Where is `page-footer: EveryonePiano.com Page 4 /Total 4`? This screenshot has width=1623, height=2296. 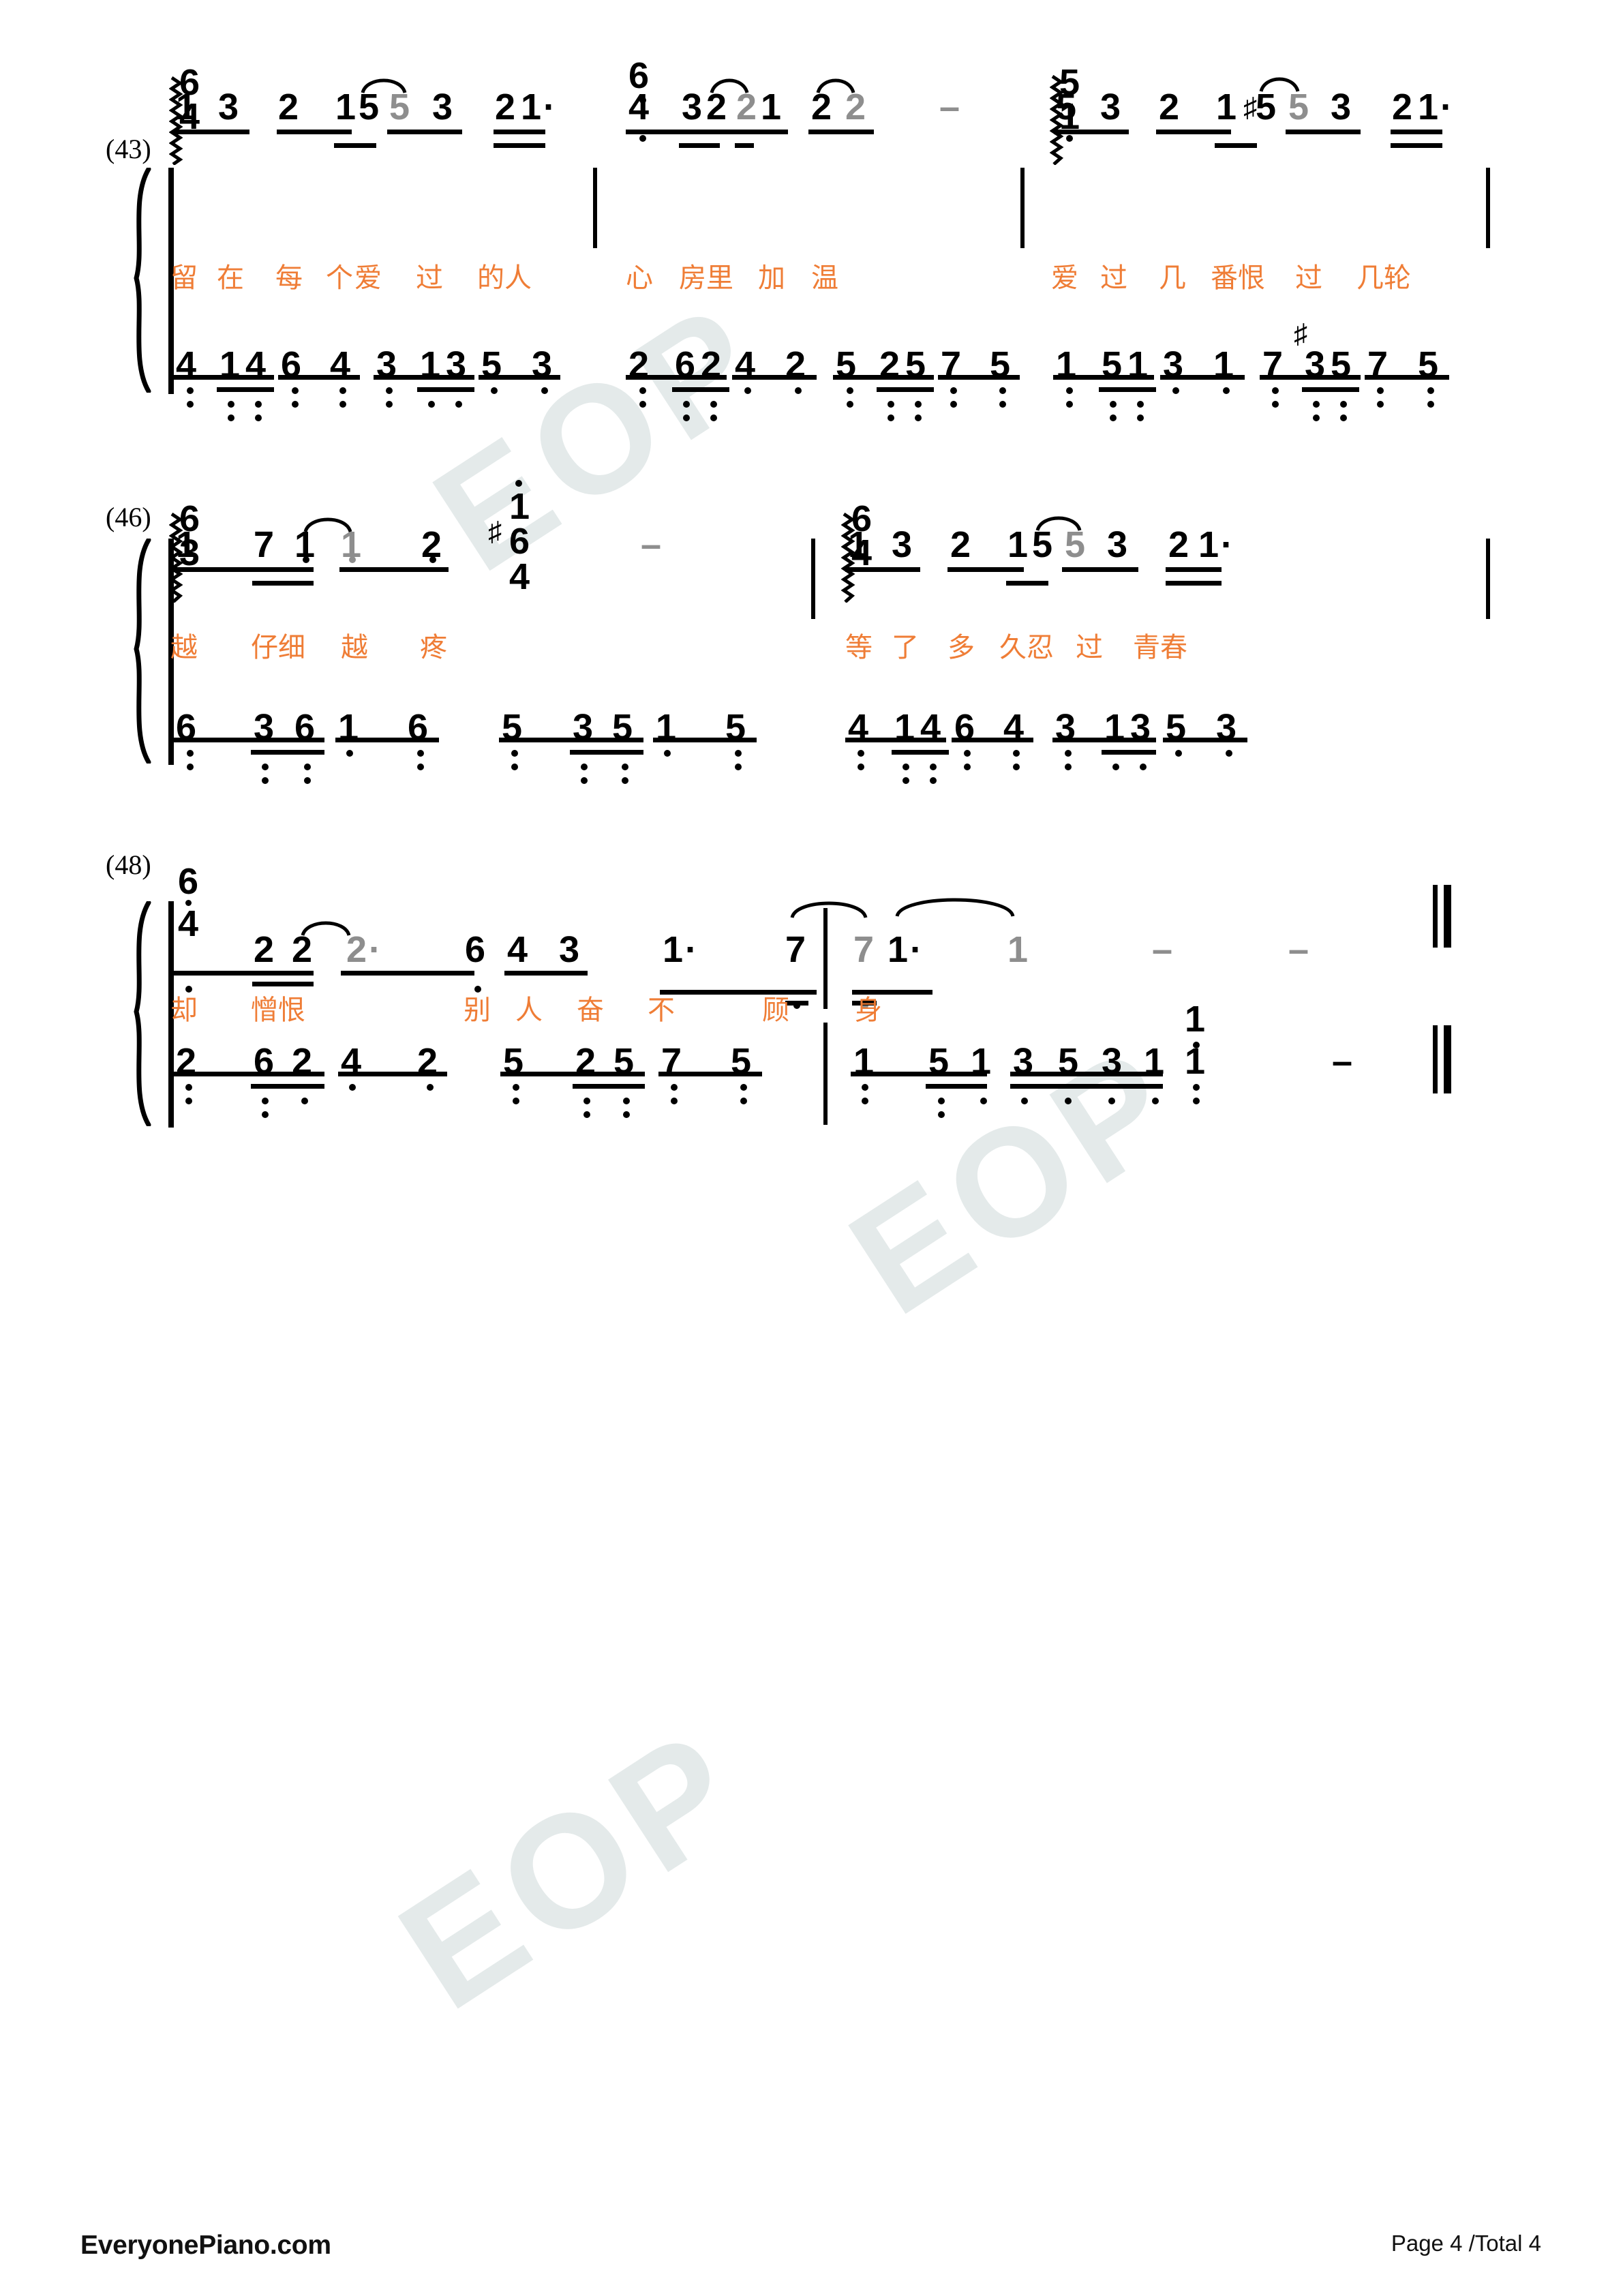 page-footer: EveryonePiano.com Page 4 /Total 4 is located at coordinates (811, 2255).